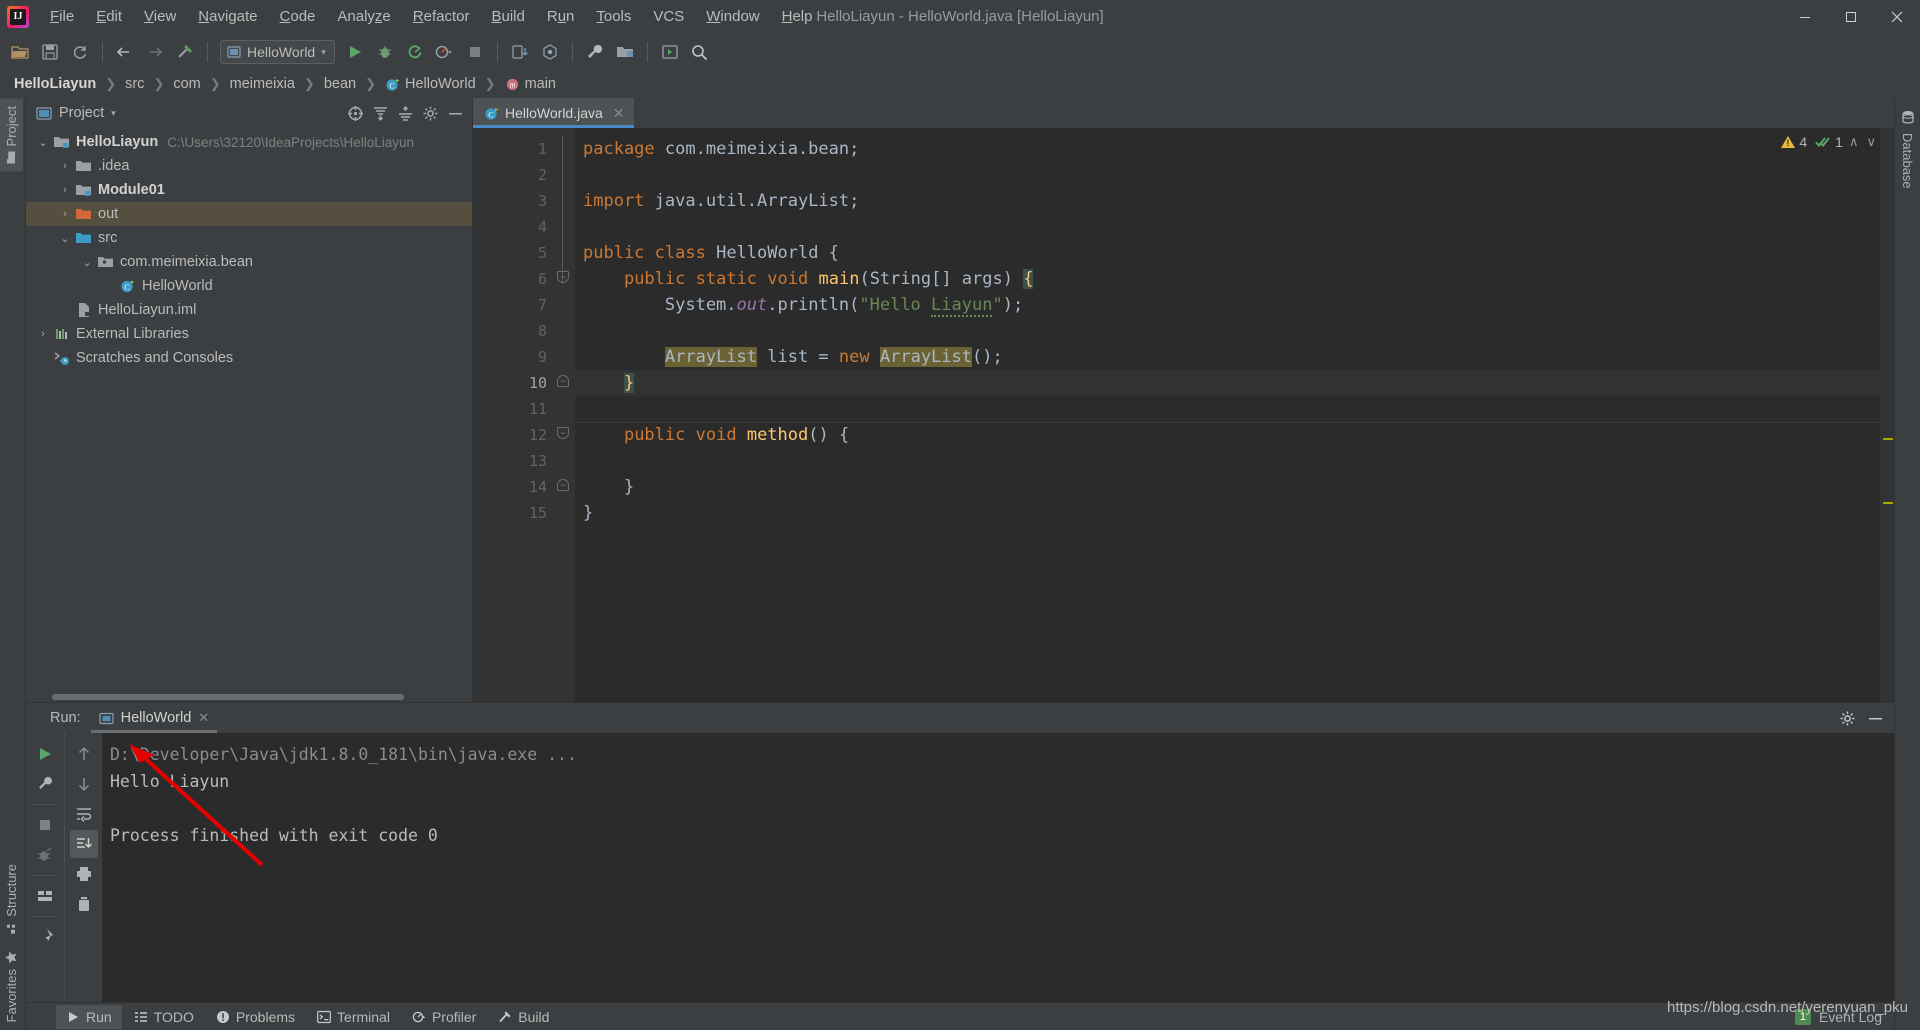  I want to click on menu-item-code: Code, so click(298, 17).